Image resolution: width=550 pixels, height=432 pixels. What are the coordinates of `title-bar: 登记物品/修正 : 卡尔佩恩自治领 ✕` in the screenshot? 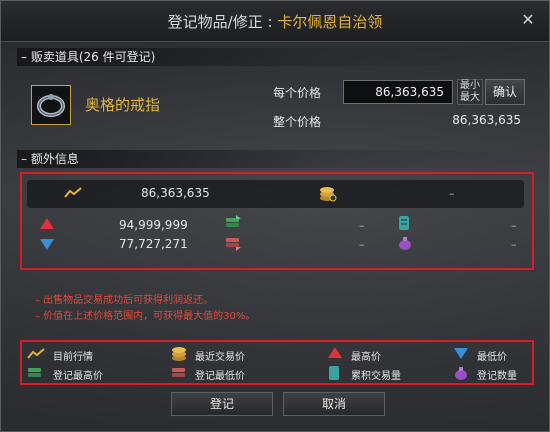 It's located at (275, 21).